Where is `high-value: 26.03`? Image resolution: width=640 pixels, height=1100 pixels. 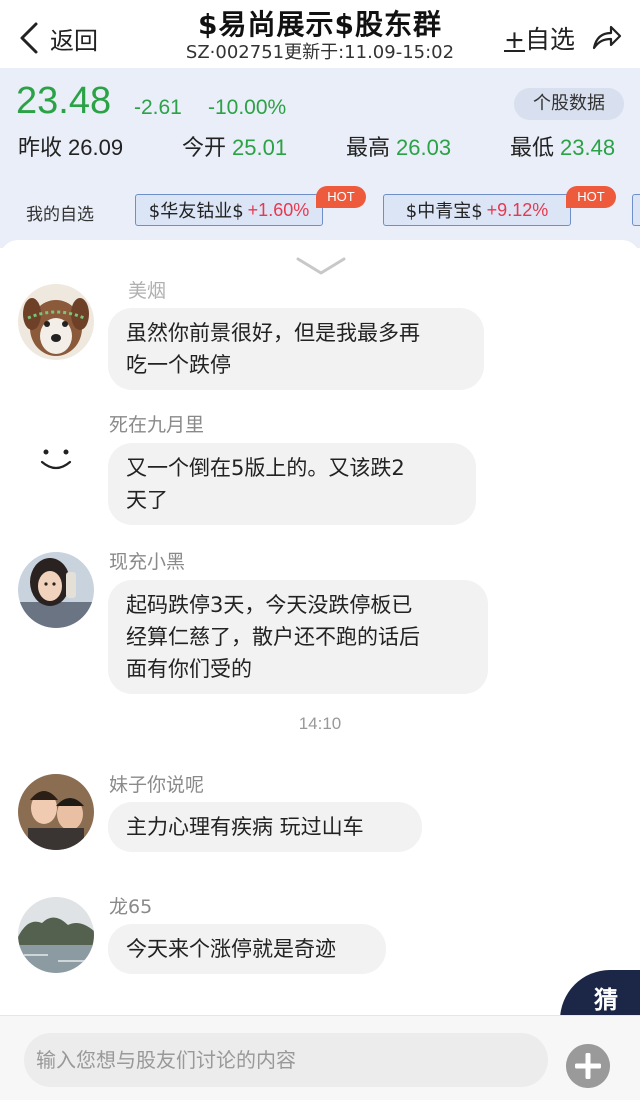
high-value: 26.03 is located at coordinates (424, 147).